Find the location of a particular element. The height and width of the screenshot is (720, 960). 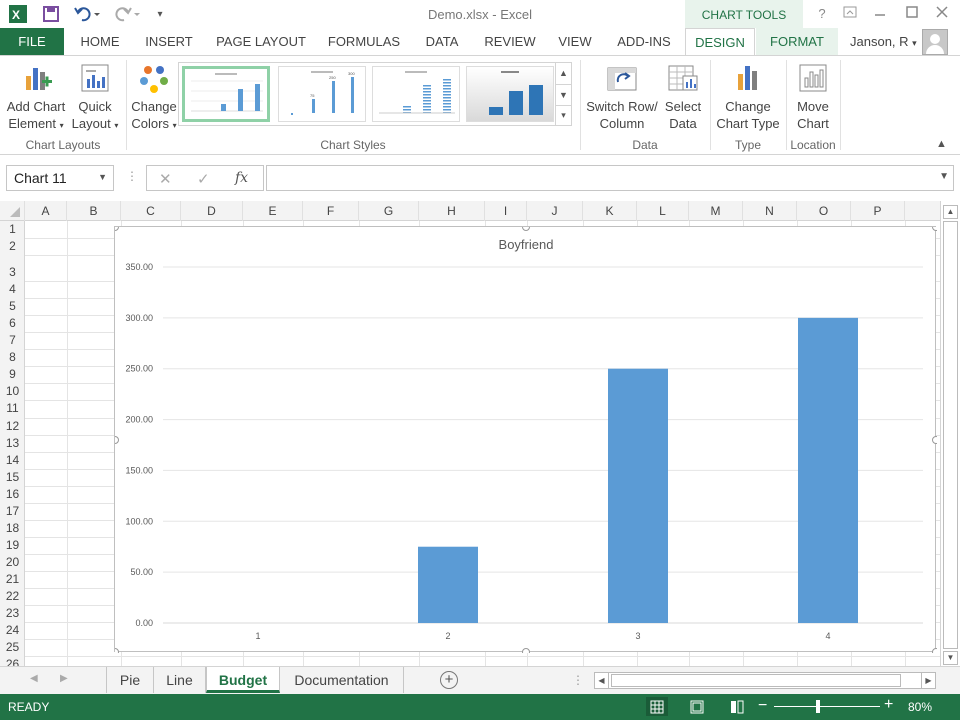

column-header: C is located at coordinates (151, 211).